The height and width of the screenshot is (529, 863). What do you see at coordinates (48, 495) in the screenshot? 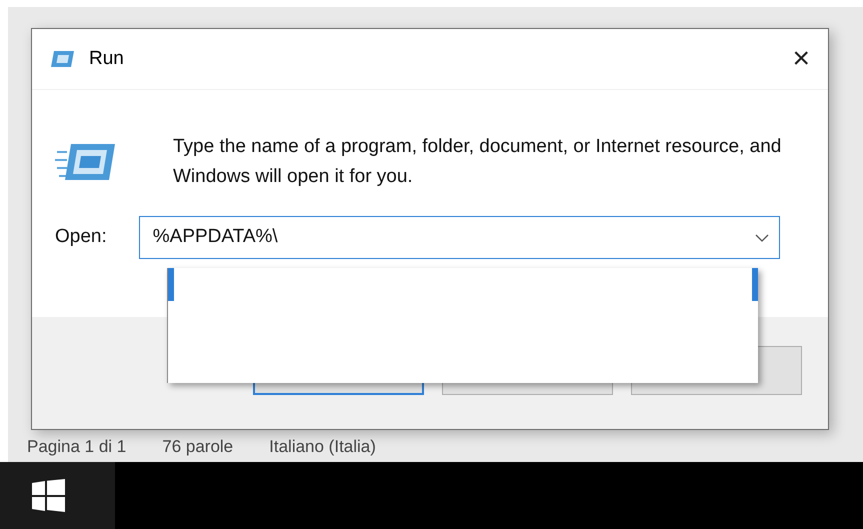
I see `windows-logo-icon` at bounding box center [48, 495].